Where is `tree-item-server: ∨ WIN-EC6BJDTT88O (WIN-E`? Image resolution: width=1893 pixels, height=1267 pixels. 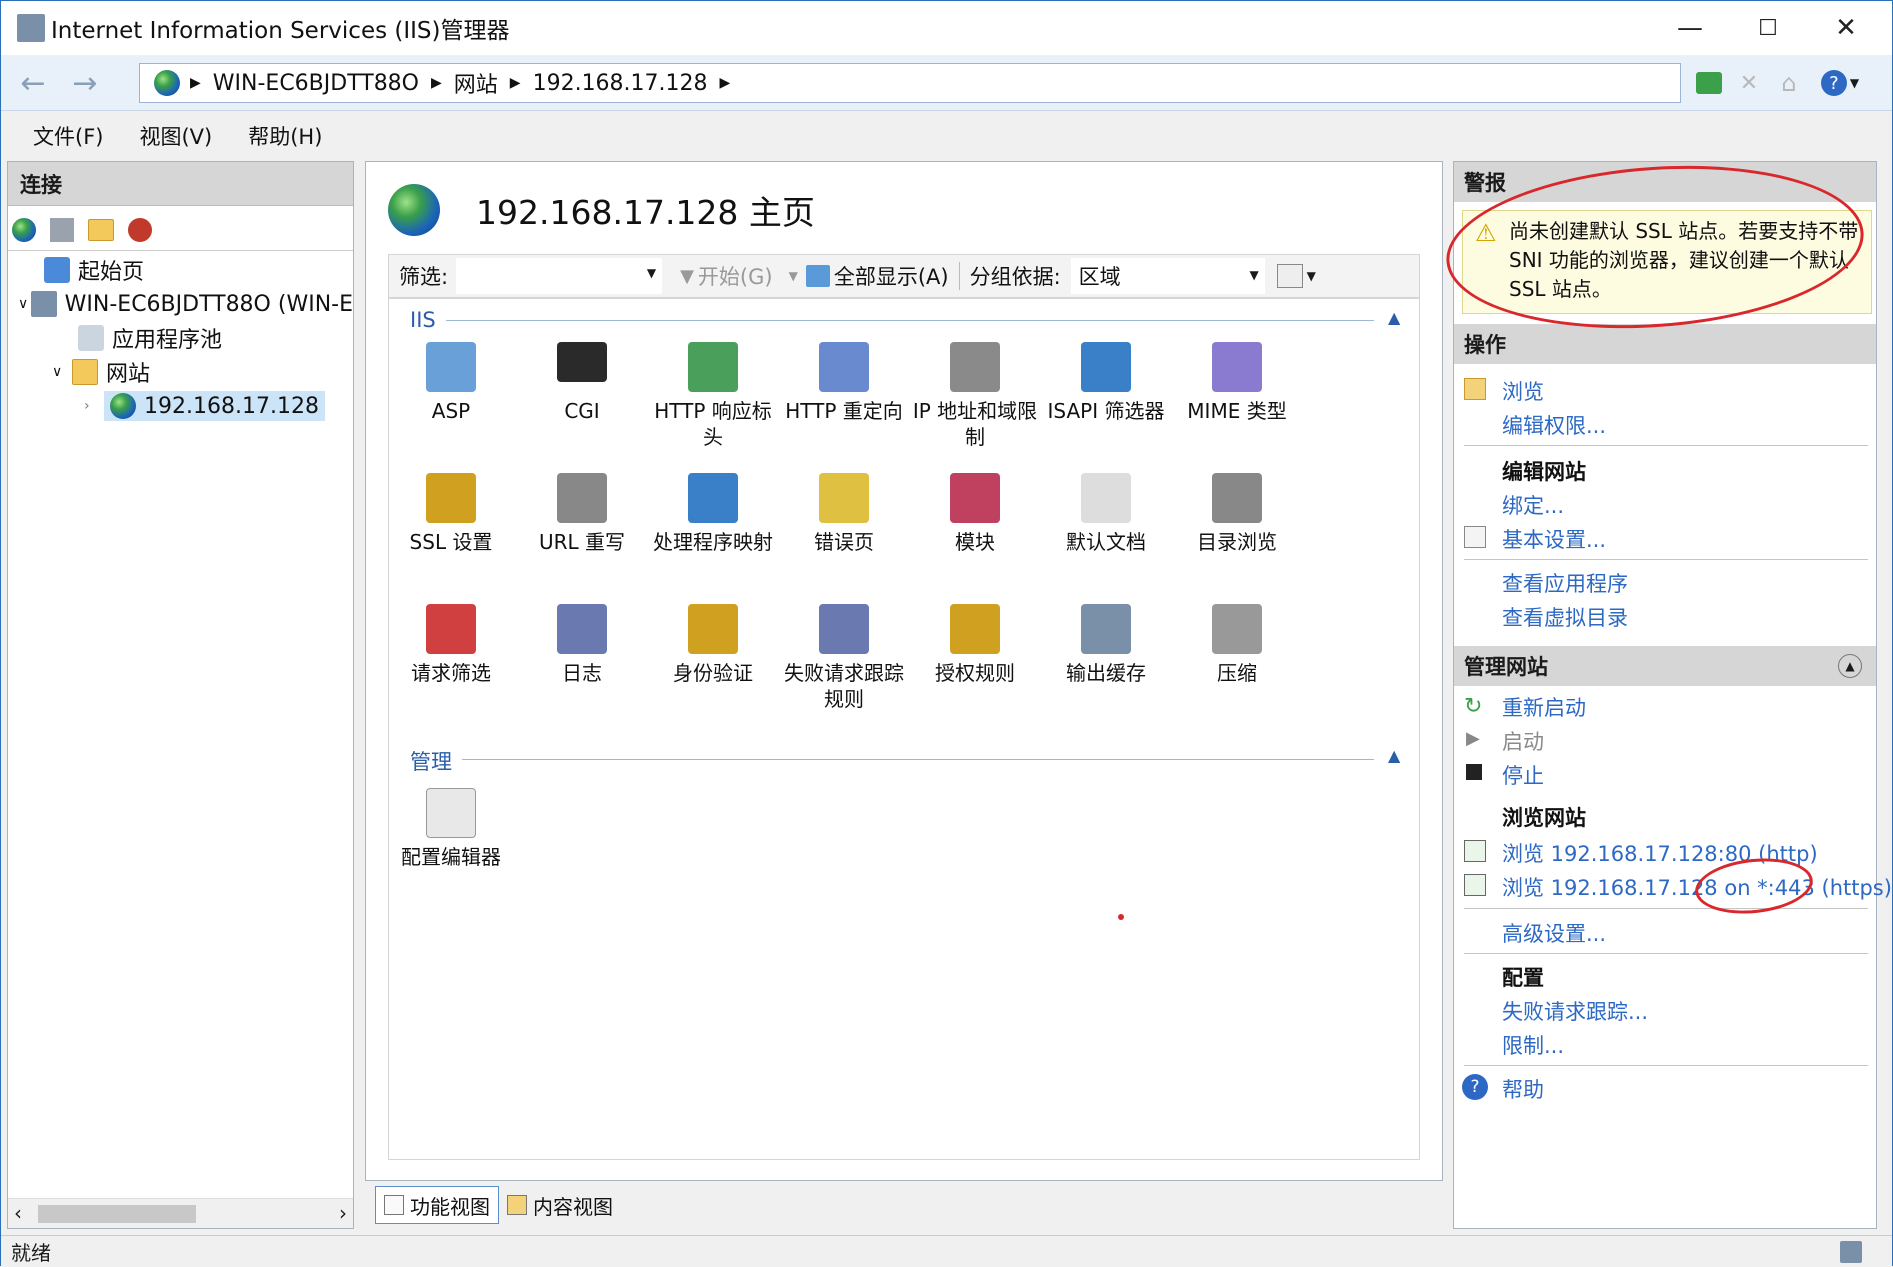 tree-item-server: ∨ WIN-EC6BJDTT88O (WIN-E is located at coordinates (185, 304).